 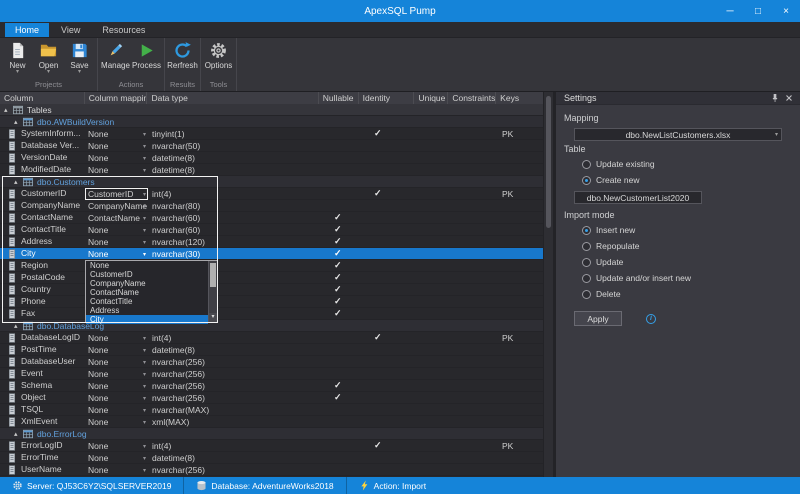 What do you see at coordinates (687, 230) in the screenshot?
I see `radio-insert-new: Insert new` at bounding box center [687, 230].